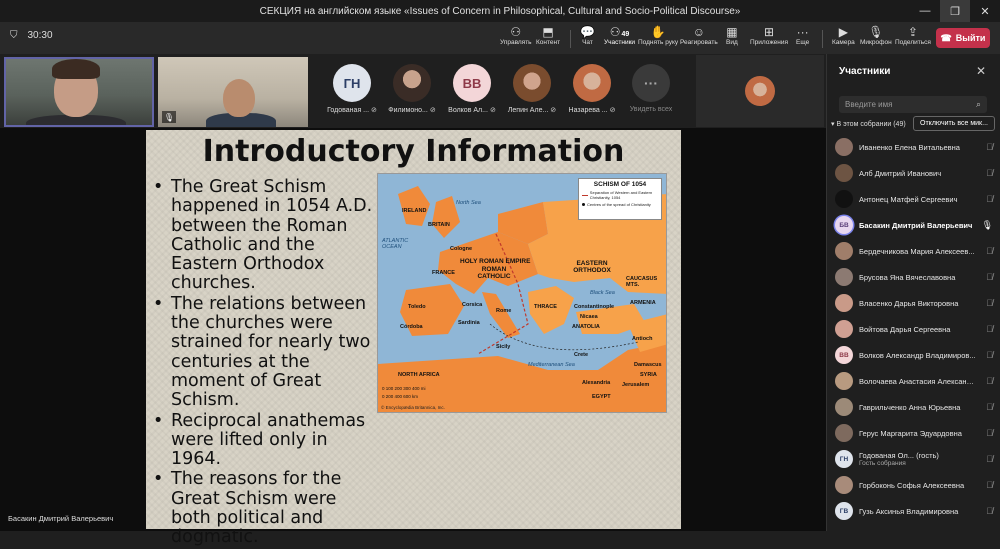  I want to click on microphone-button: 🎙 Микрофон, so click(876, 39).